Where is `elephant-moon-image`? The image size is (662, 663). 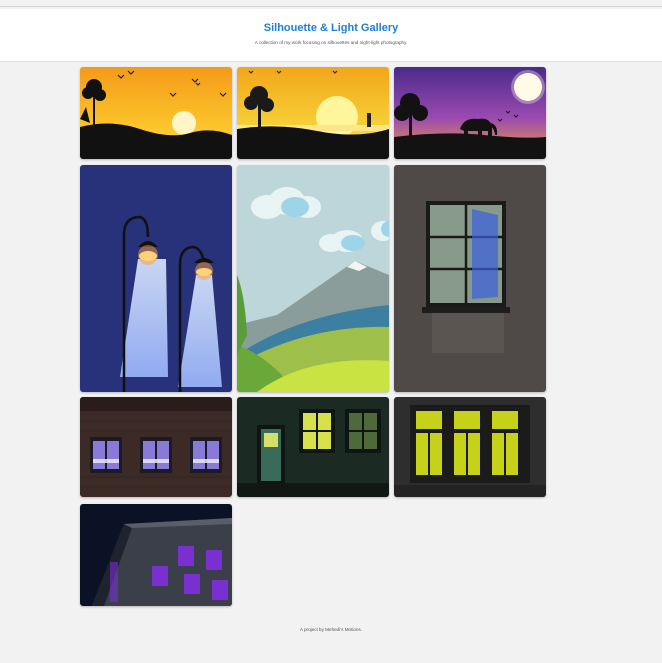
elephant-moon-image is located at coordinates (470, 113).